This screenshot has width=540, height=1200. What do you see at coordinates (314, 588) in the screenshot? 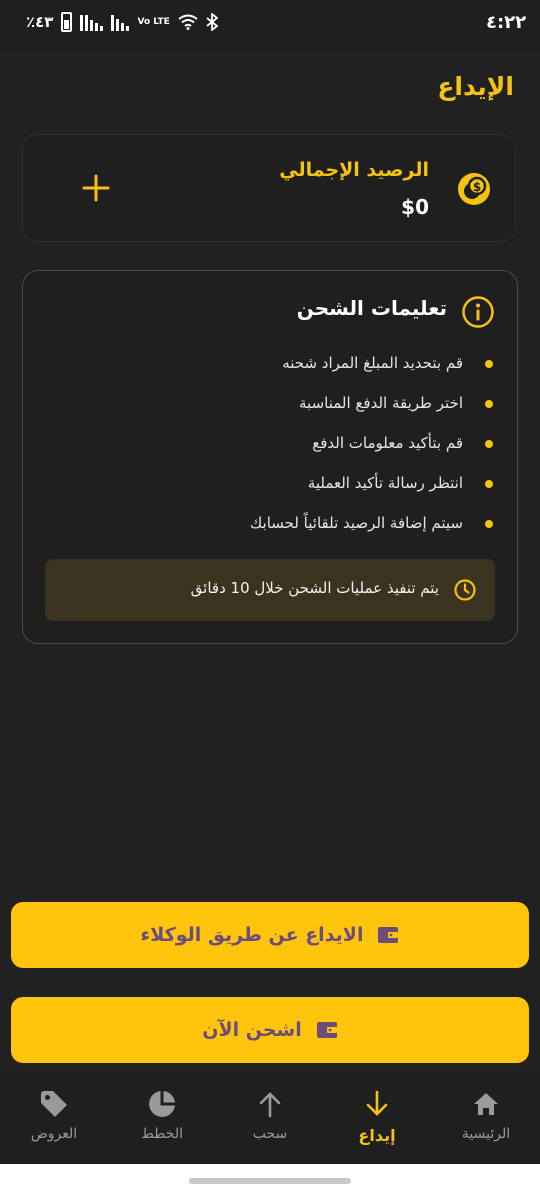
I see `notice-text: يتم تنفيذ عمليات الشحن خلال 10 دقائق` at bounding box center [314, 588].